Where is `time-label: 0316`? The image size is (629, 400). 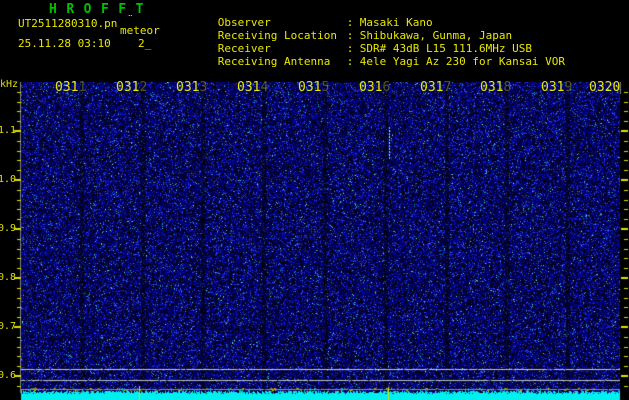 time-label: 0316 is located at coordinates (375, 87).